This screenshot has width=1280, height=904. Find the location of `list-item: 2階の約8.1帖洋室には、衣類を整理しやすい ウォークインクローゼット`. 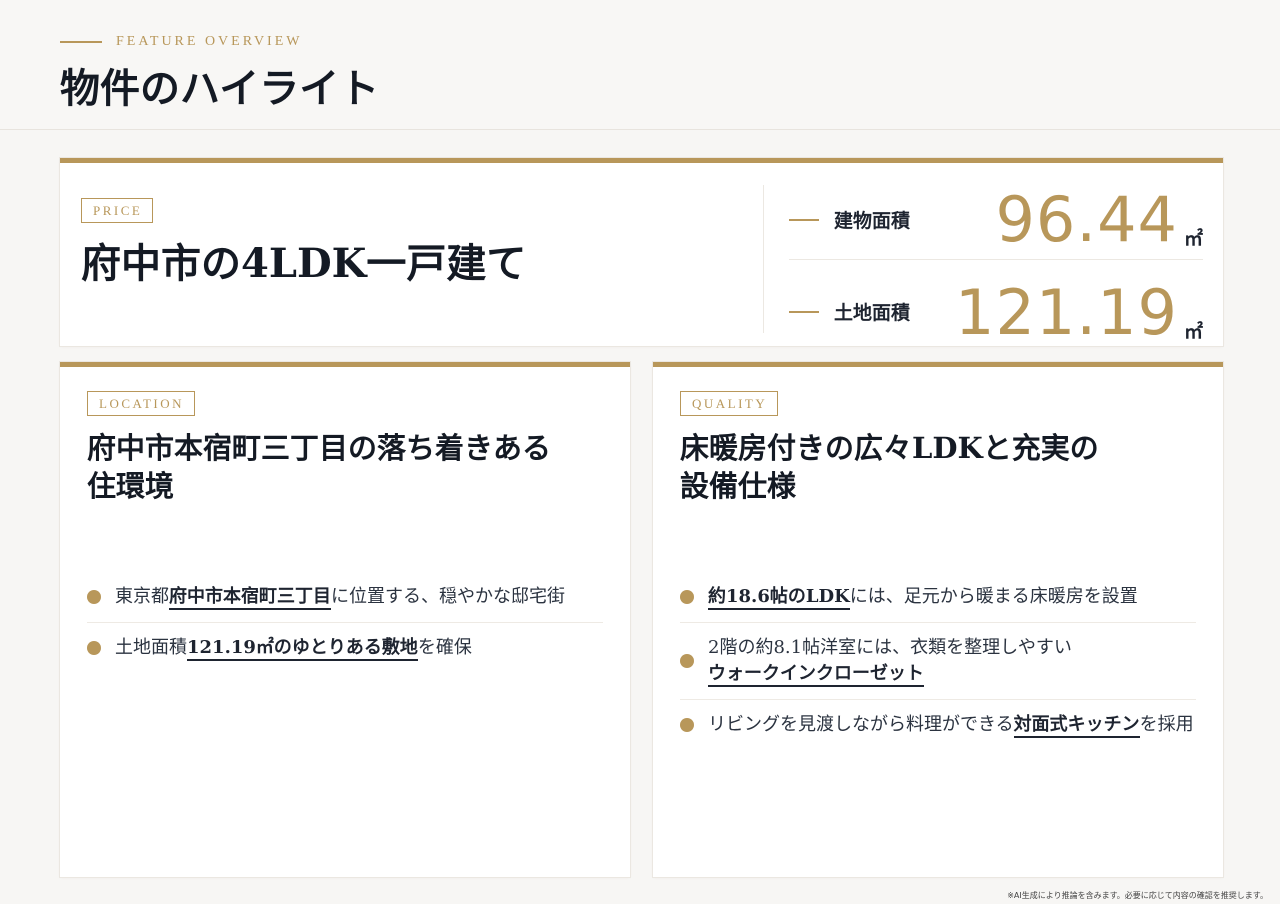

list-item: 2階の約8.1帖洋室には、衣類を整理しやすい ウォークインクローゼット is located at coordinates (938, 661).